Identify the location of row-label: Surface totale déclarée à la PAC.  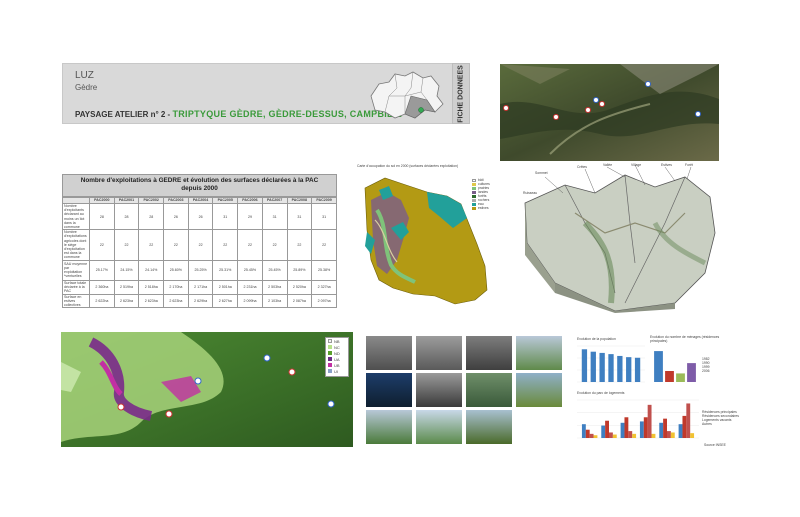
(76, 287).